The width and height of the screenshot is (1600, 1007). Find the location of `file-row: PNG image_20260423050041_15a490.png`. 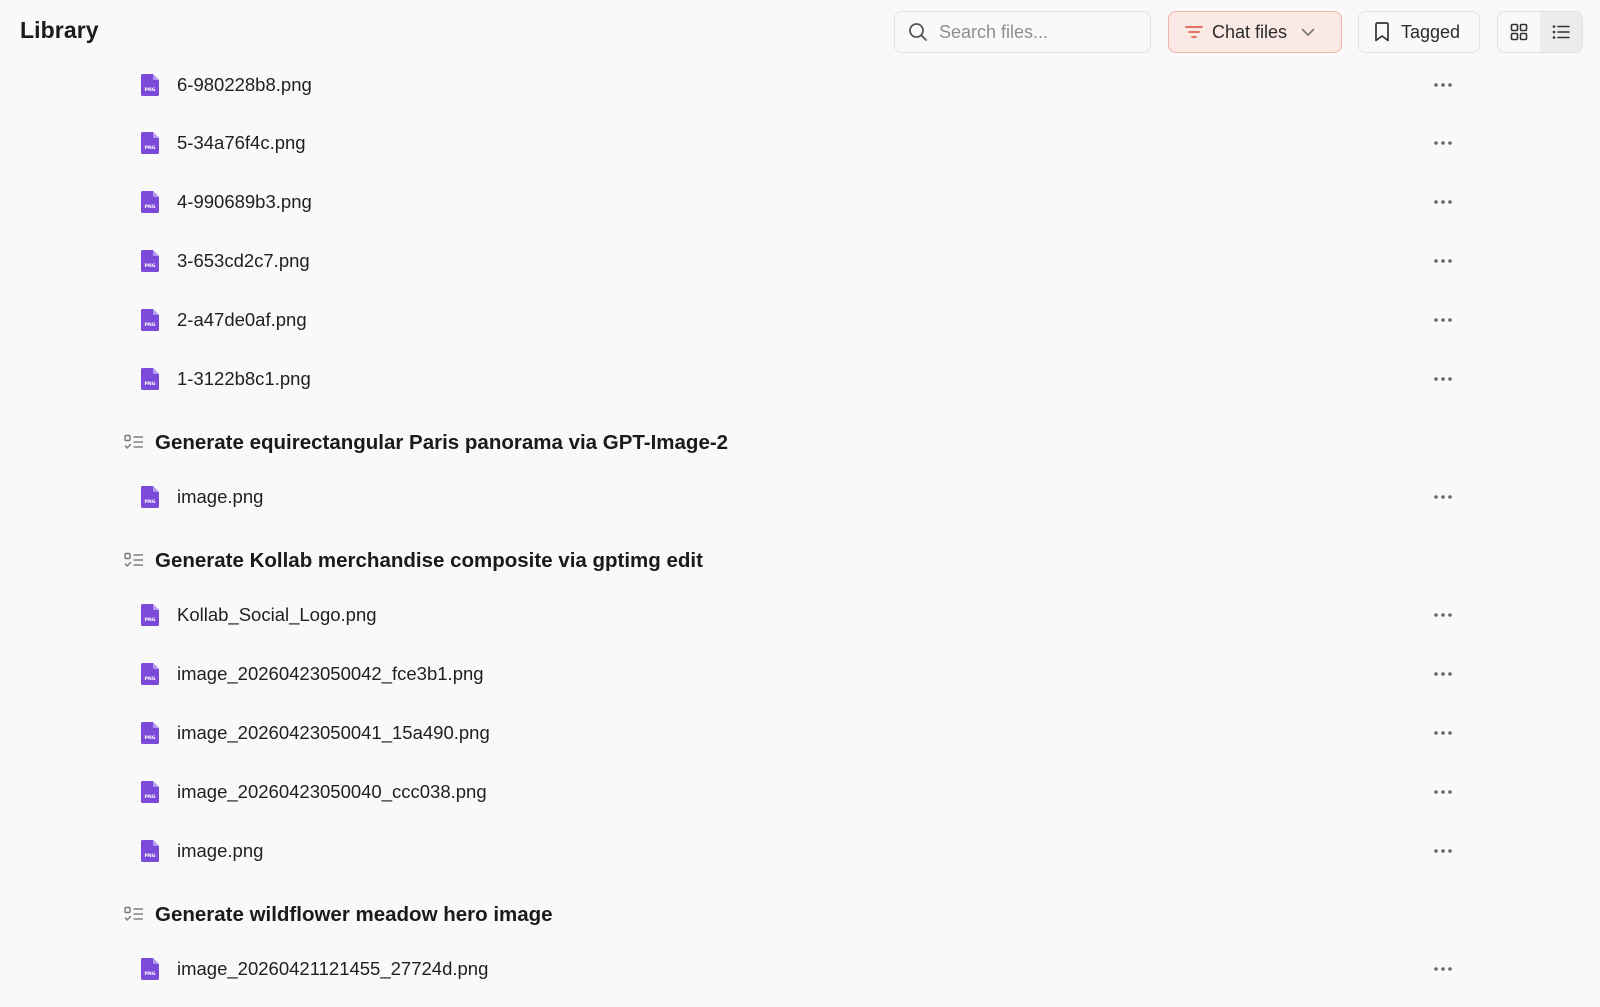

file-row: PNG image_20260423050041_15a490.png is located at coordinates (800, 733).